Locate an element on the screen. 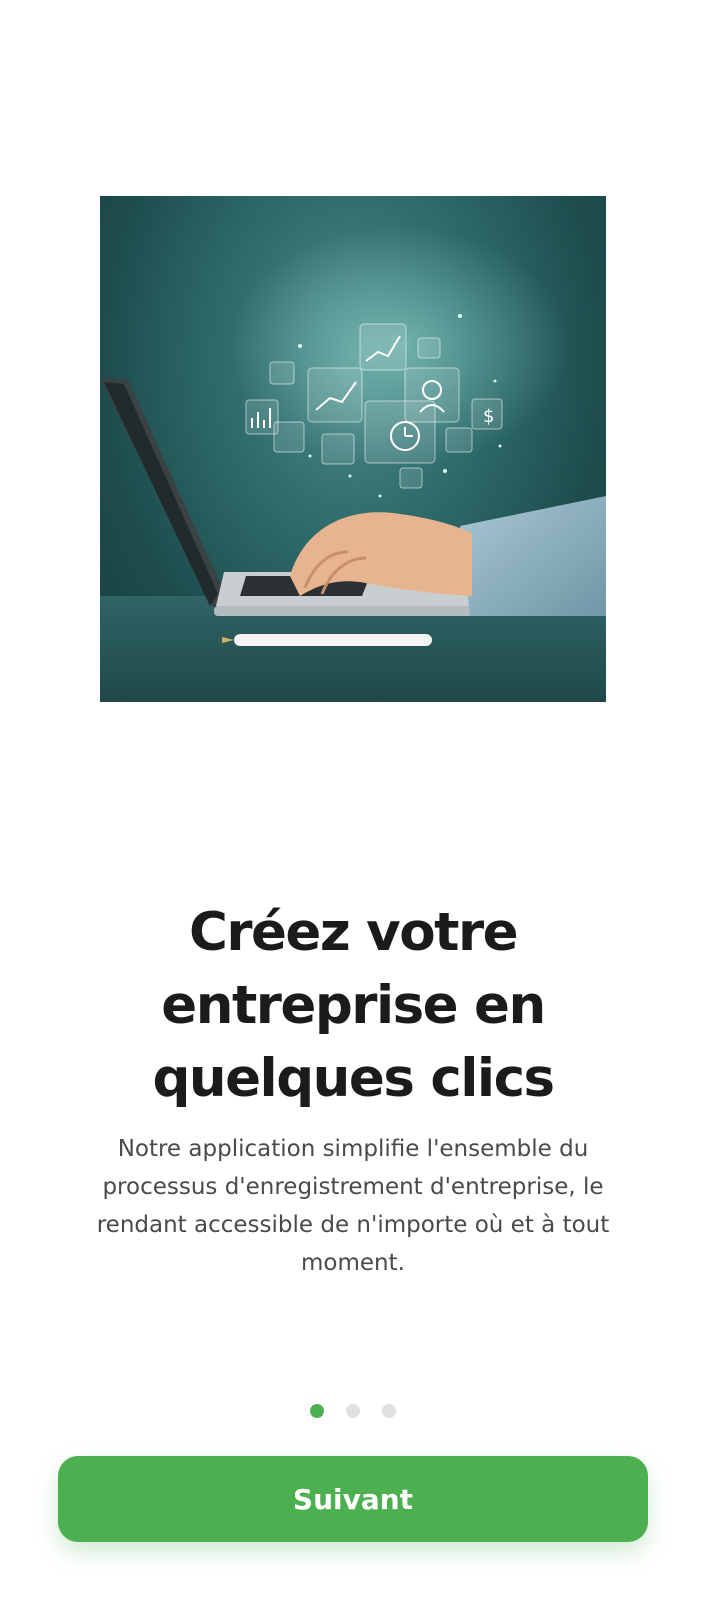  pagination-dot-active is located at coordinates (317, 1411).